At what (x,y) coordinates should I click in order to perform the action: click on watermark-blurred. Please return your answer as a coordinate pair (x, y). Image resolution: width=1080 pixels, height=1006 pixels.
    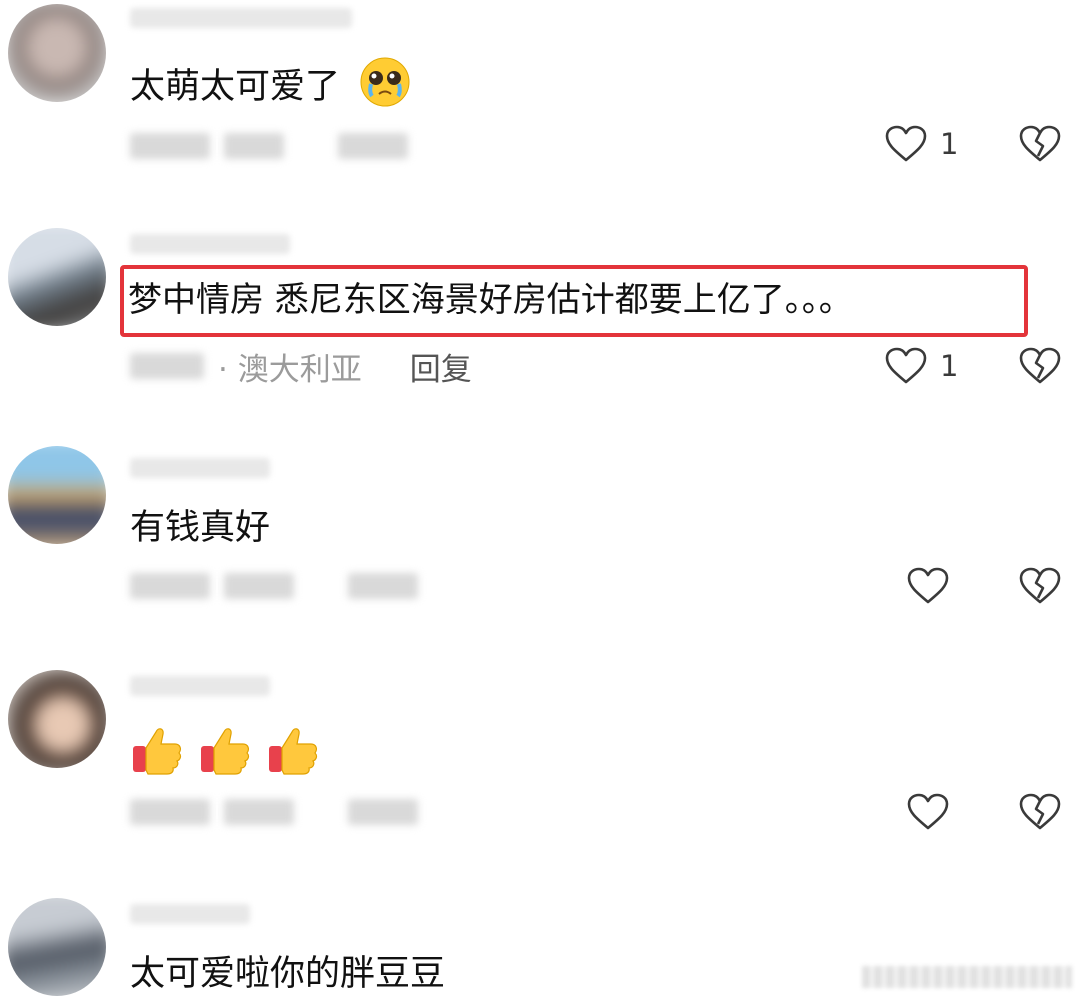
    Looking at the image, I should click on (967, 977).